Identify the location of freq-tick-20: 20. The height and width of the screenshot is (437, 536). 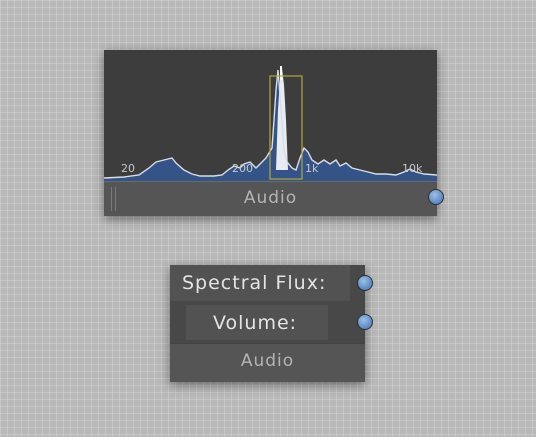
(128, 168).